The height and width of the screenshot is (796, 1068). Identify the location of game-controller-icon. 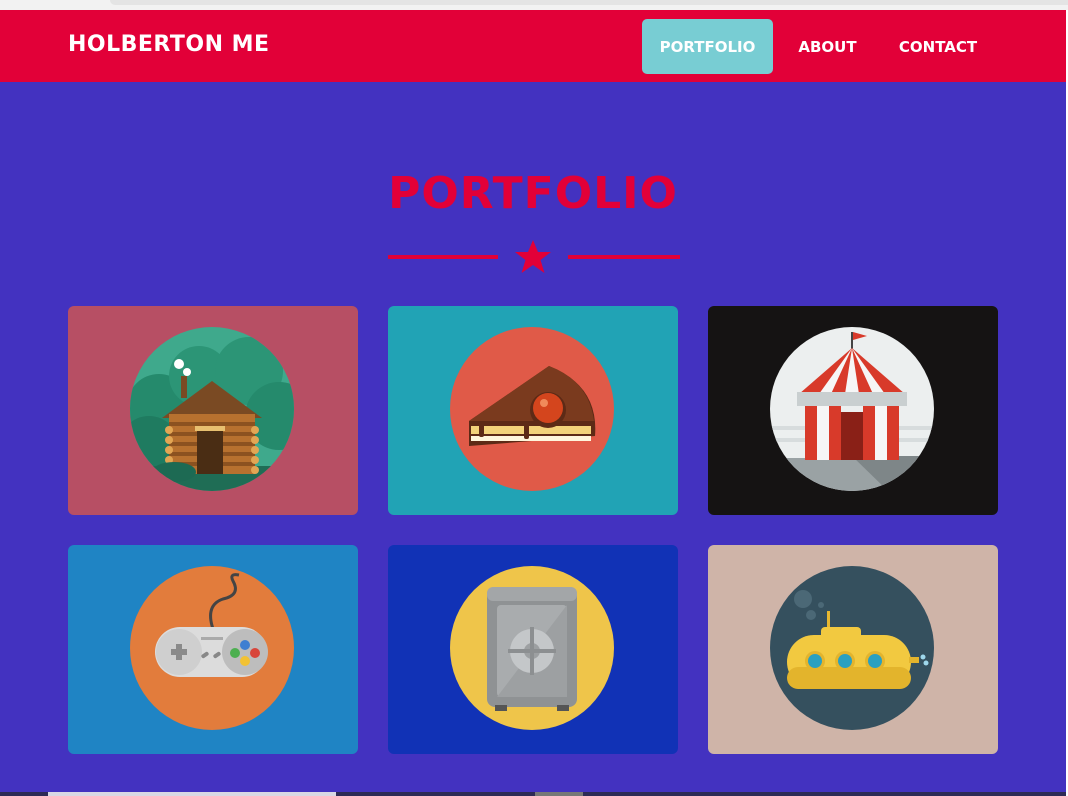
(212, 648).